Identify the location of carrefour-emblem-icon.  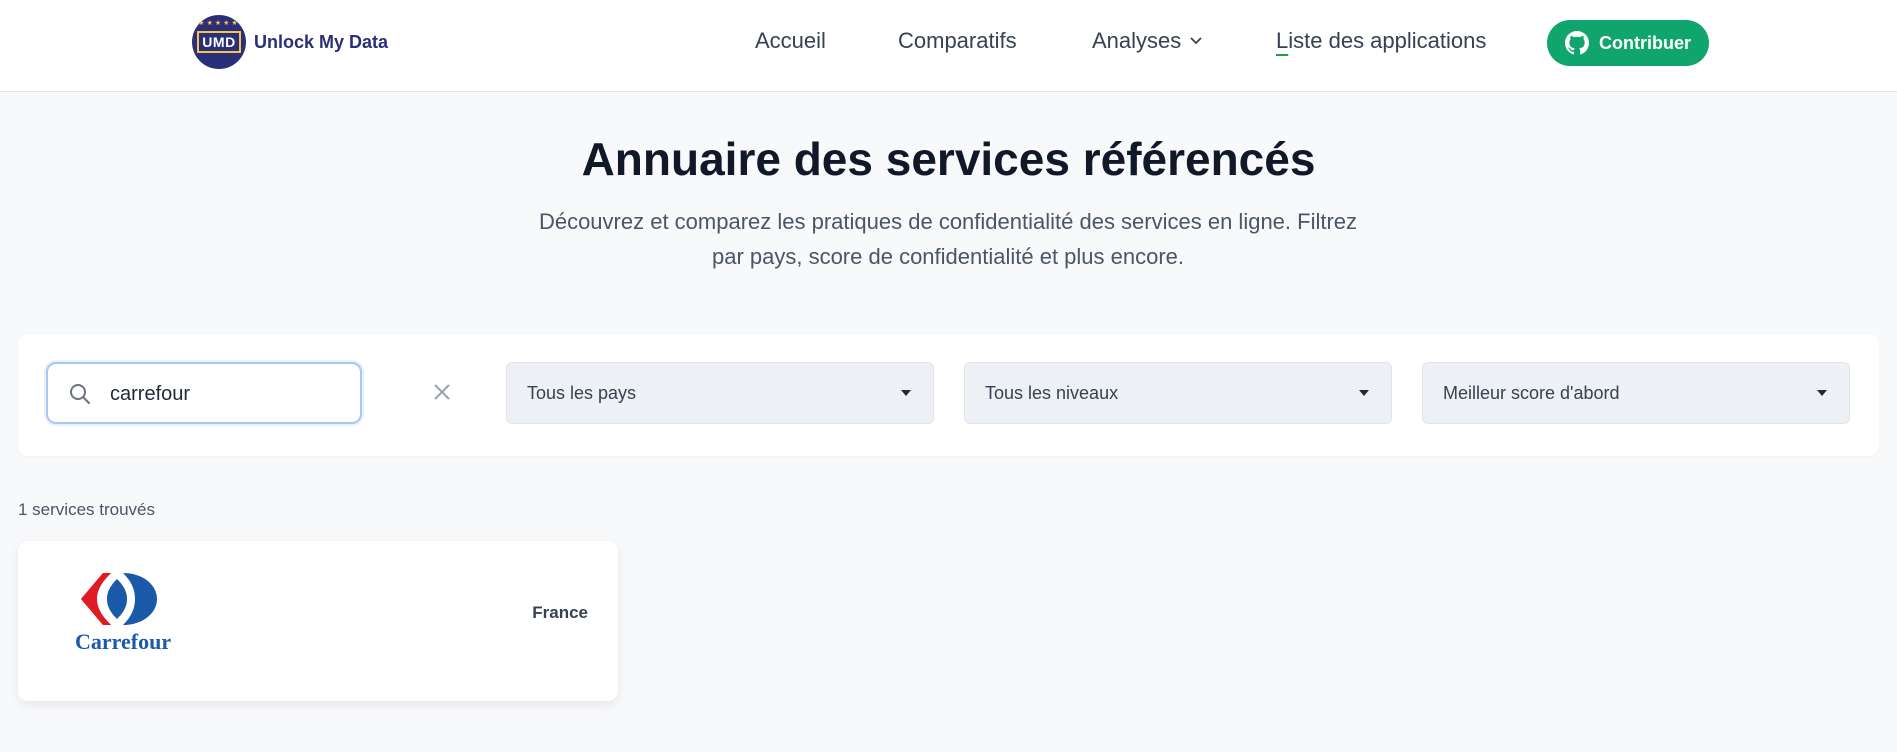
(119, 599).